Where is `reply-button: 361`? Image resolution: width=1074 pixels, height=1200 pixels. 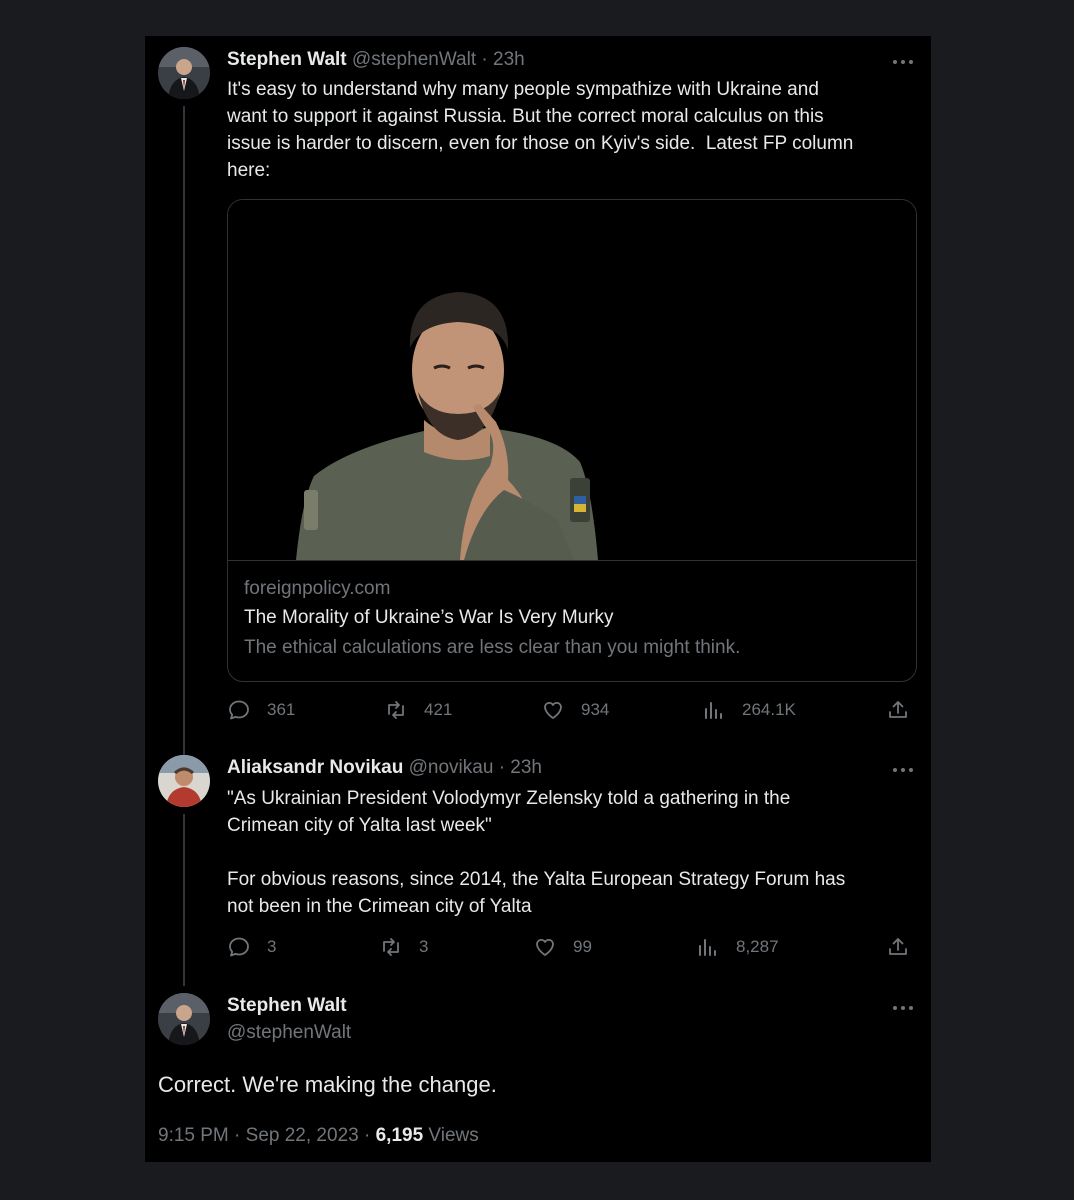
reply-button: 361 is located at coordinates (261, 710).